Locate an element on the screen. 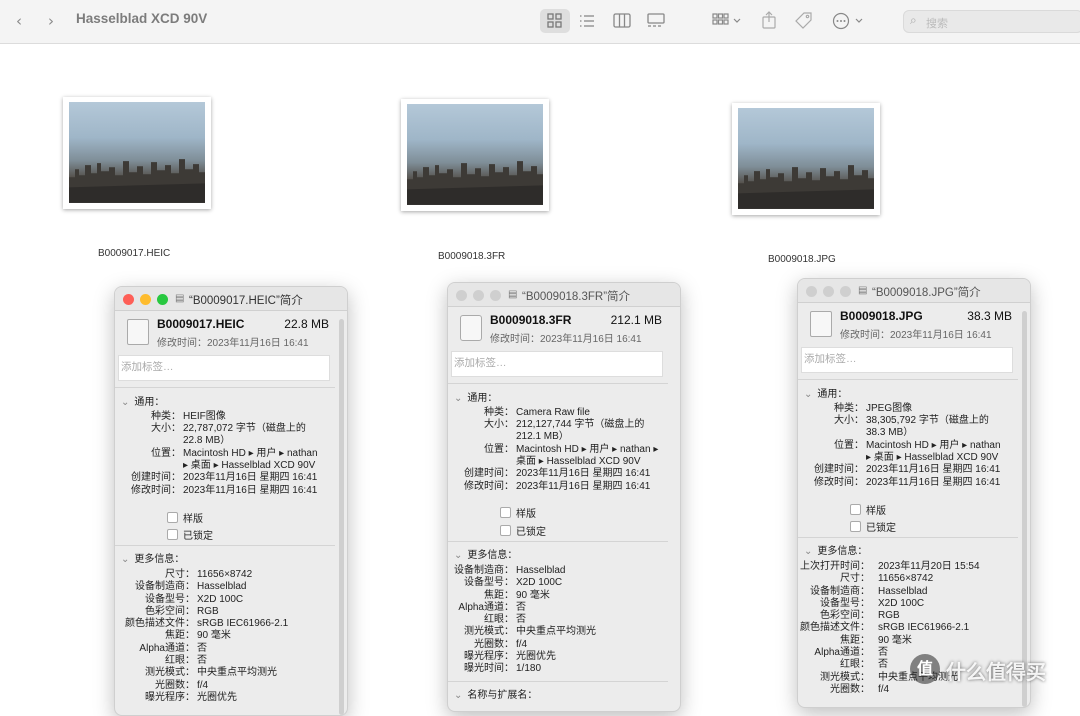 The height and width of the screenshot is (716, 1080). watermark-text: 什么值得买 is located at coordinates (996, 672).